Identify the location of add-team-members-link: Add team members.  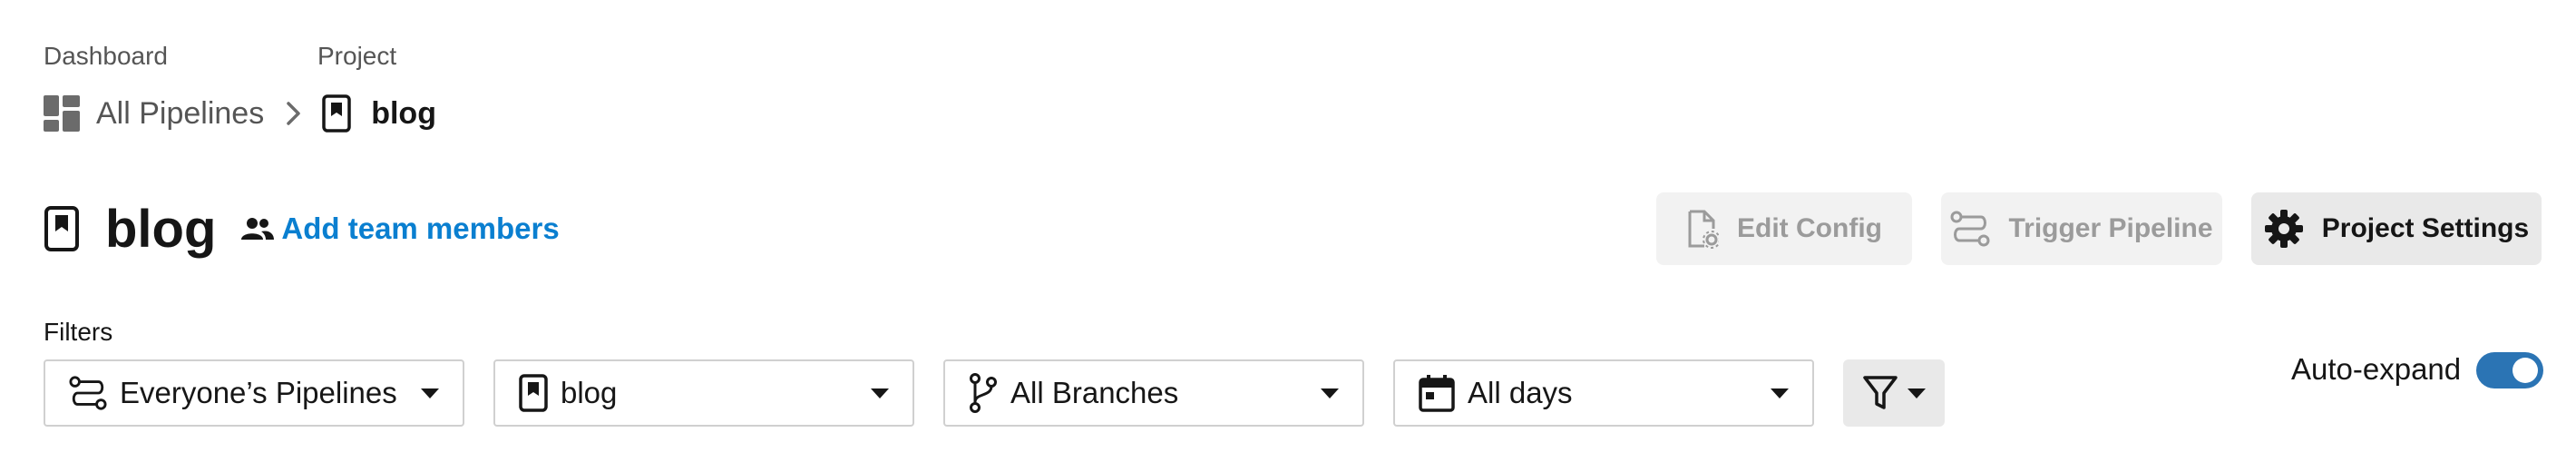
(400, 228).